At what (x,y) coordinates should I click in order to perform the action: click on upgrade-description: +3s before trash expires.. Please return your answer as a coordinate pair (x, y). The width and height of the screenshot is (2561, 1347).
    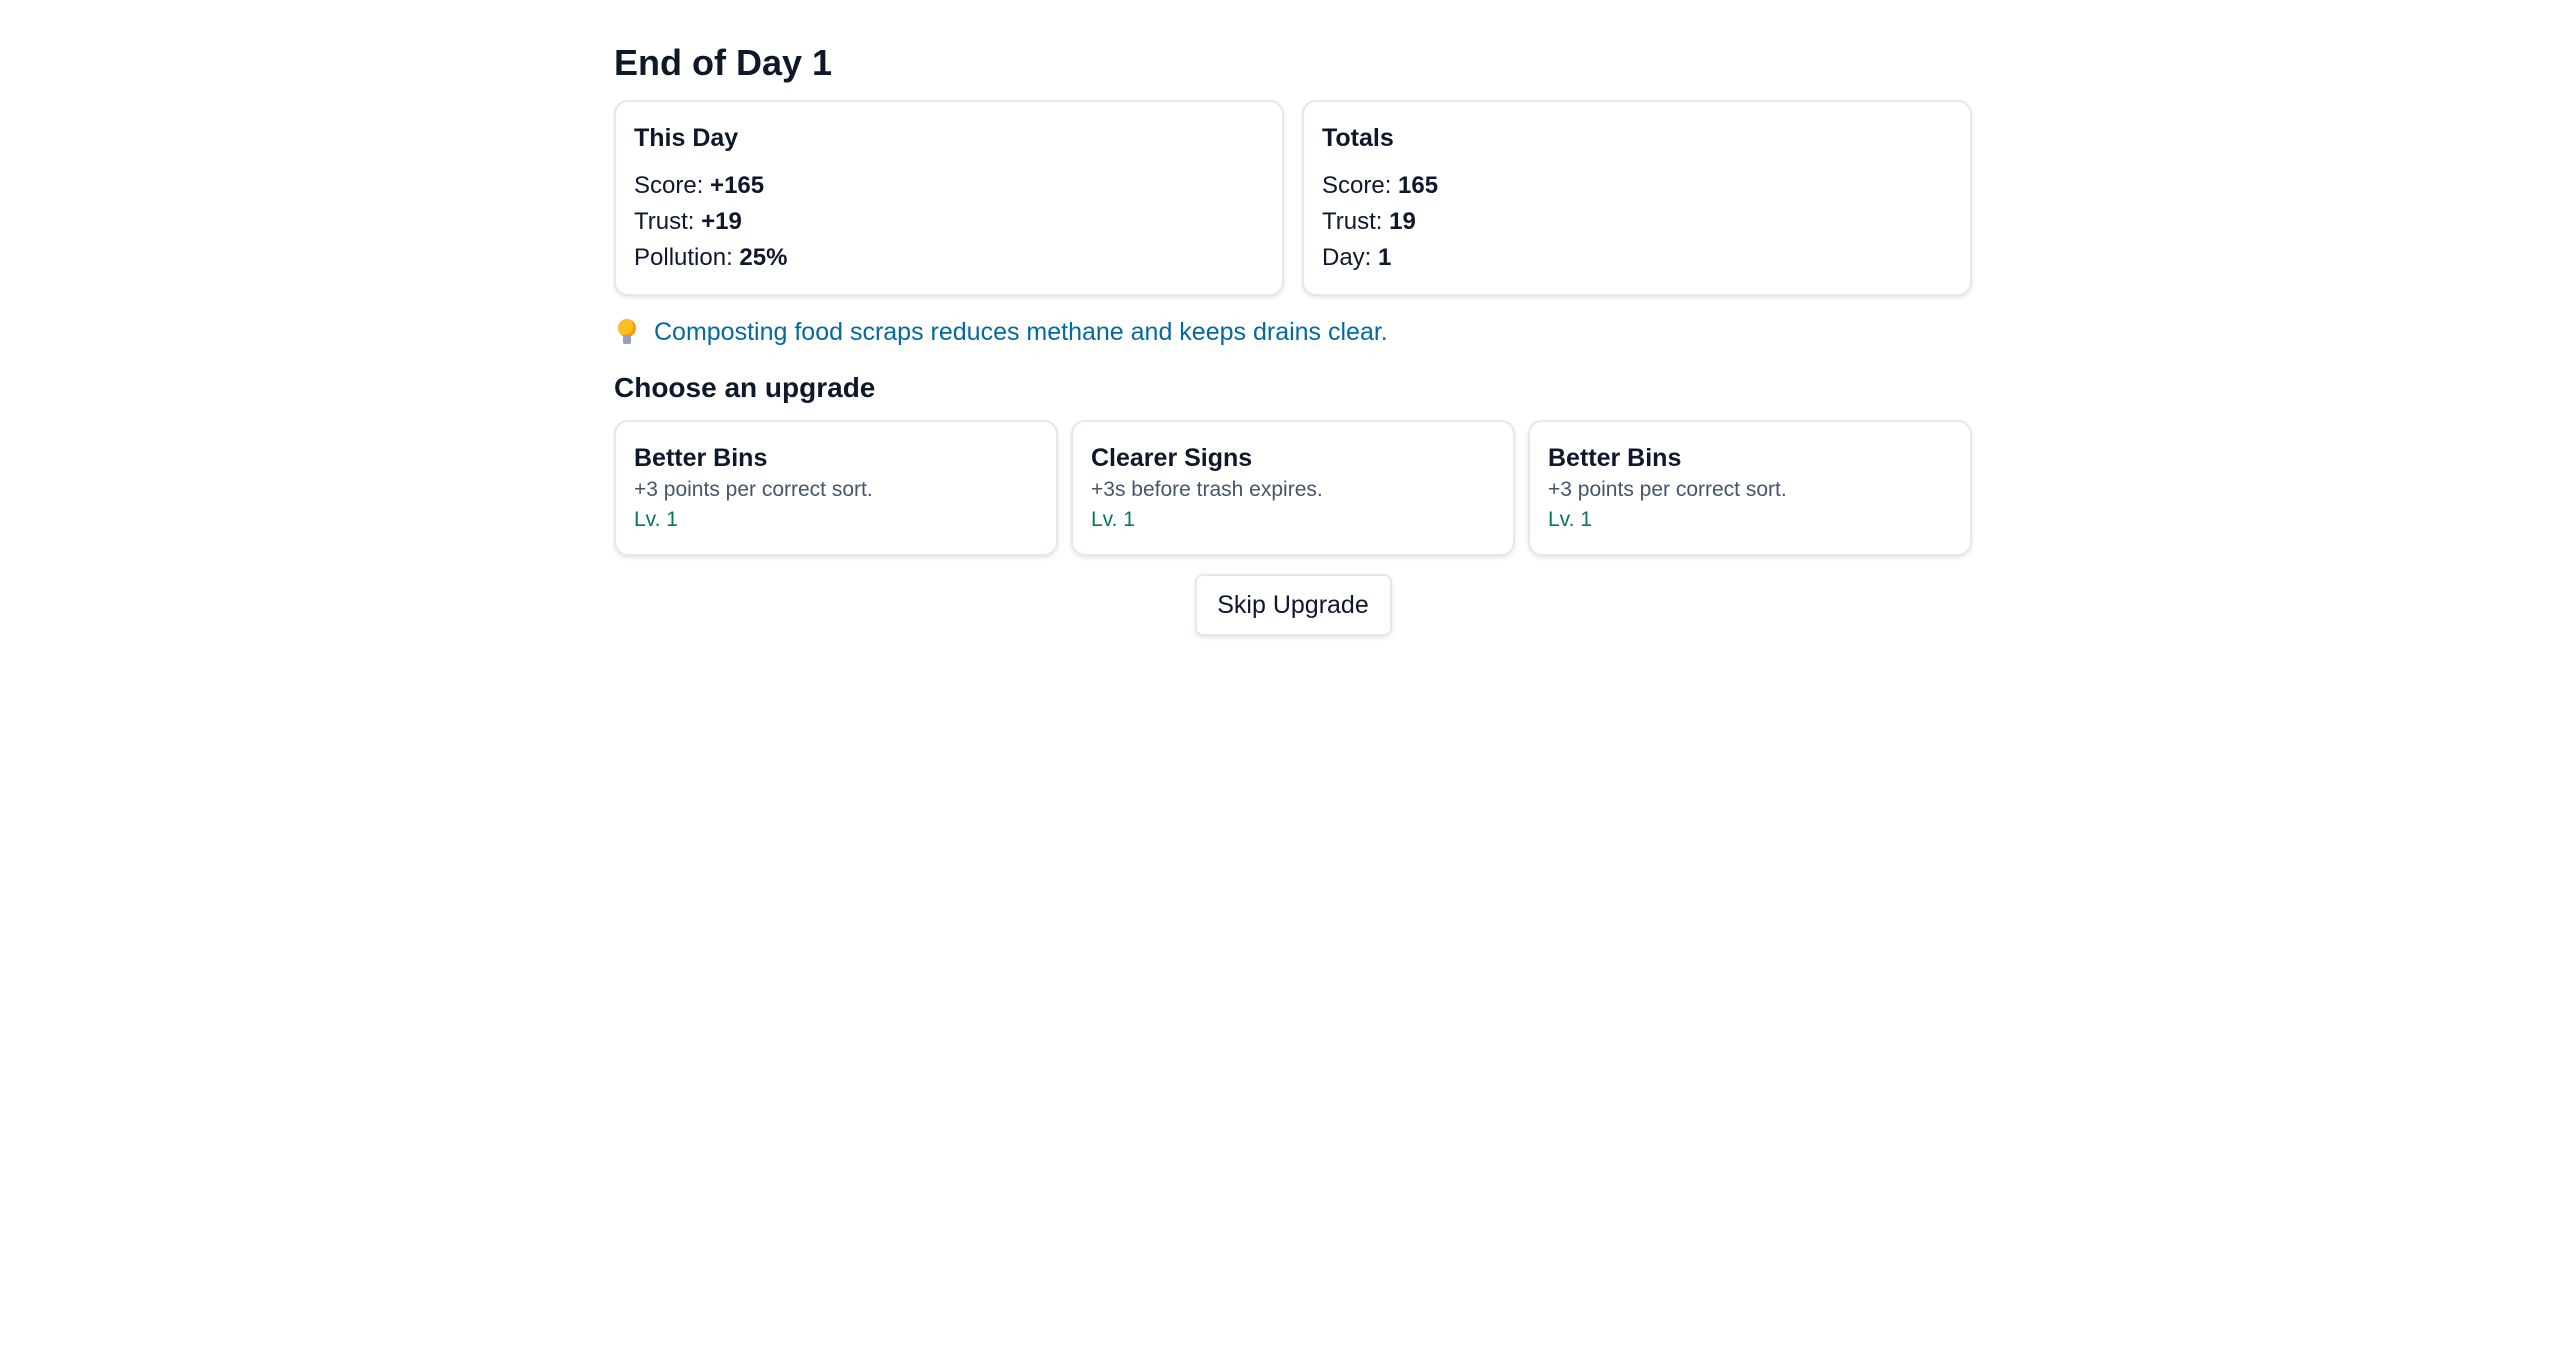
    Looking at the image, I should click on (1207, 489).